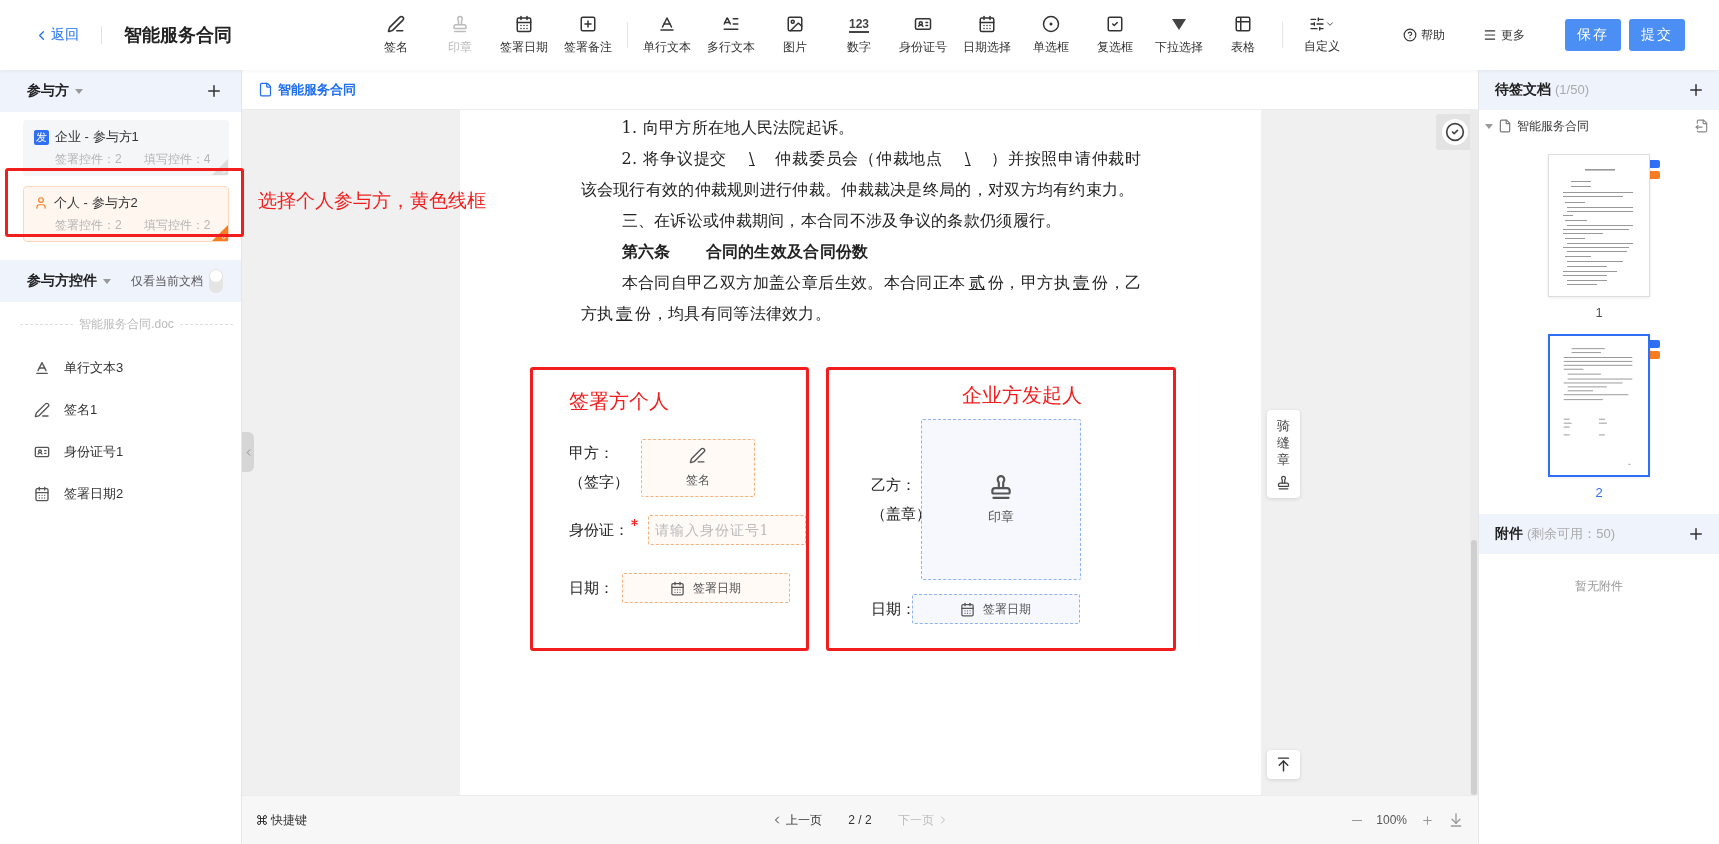 This screenshot has width=1719, height=844. Describe the element at coordinates (178, 35) in the screenshot. I see `contract-title: 智能服务合同` at that location.